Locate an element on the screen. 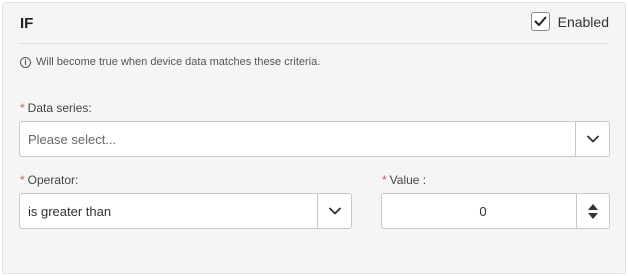 This screenshot has width=628, height=276. value-label-text: Value : is located at coordinates (408, 180).